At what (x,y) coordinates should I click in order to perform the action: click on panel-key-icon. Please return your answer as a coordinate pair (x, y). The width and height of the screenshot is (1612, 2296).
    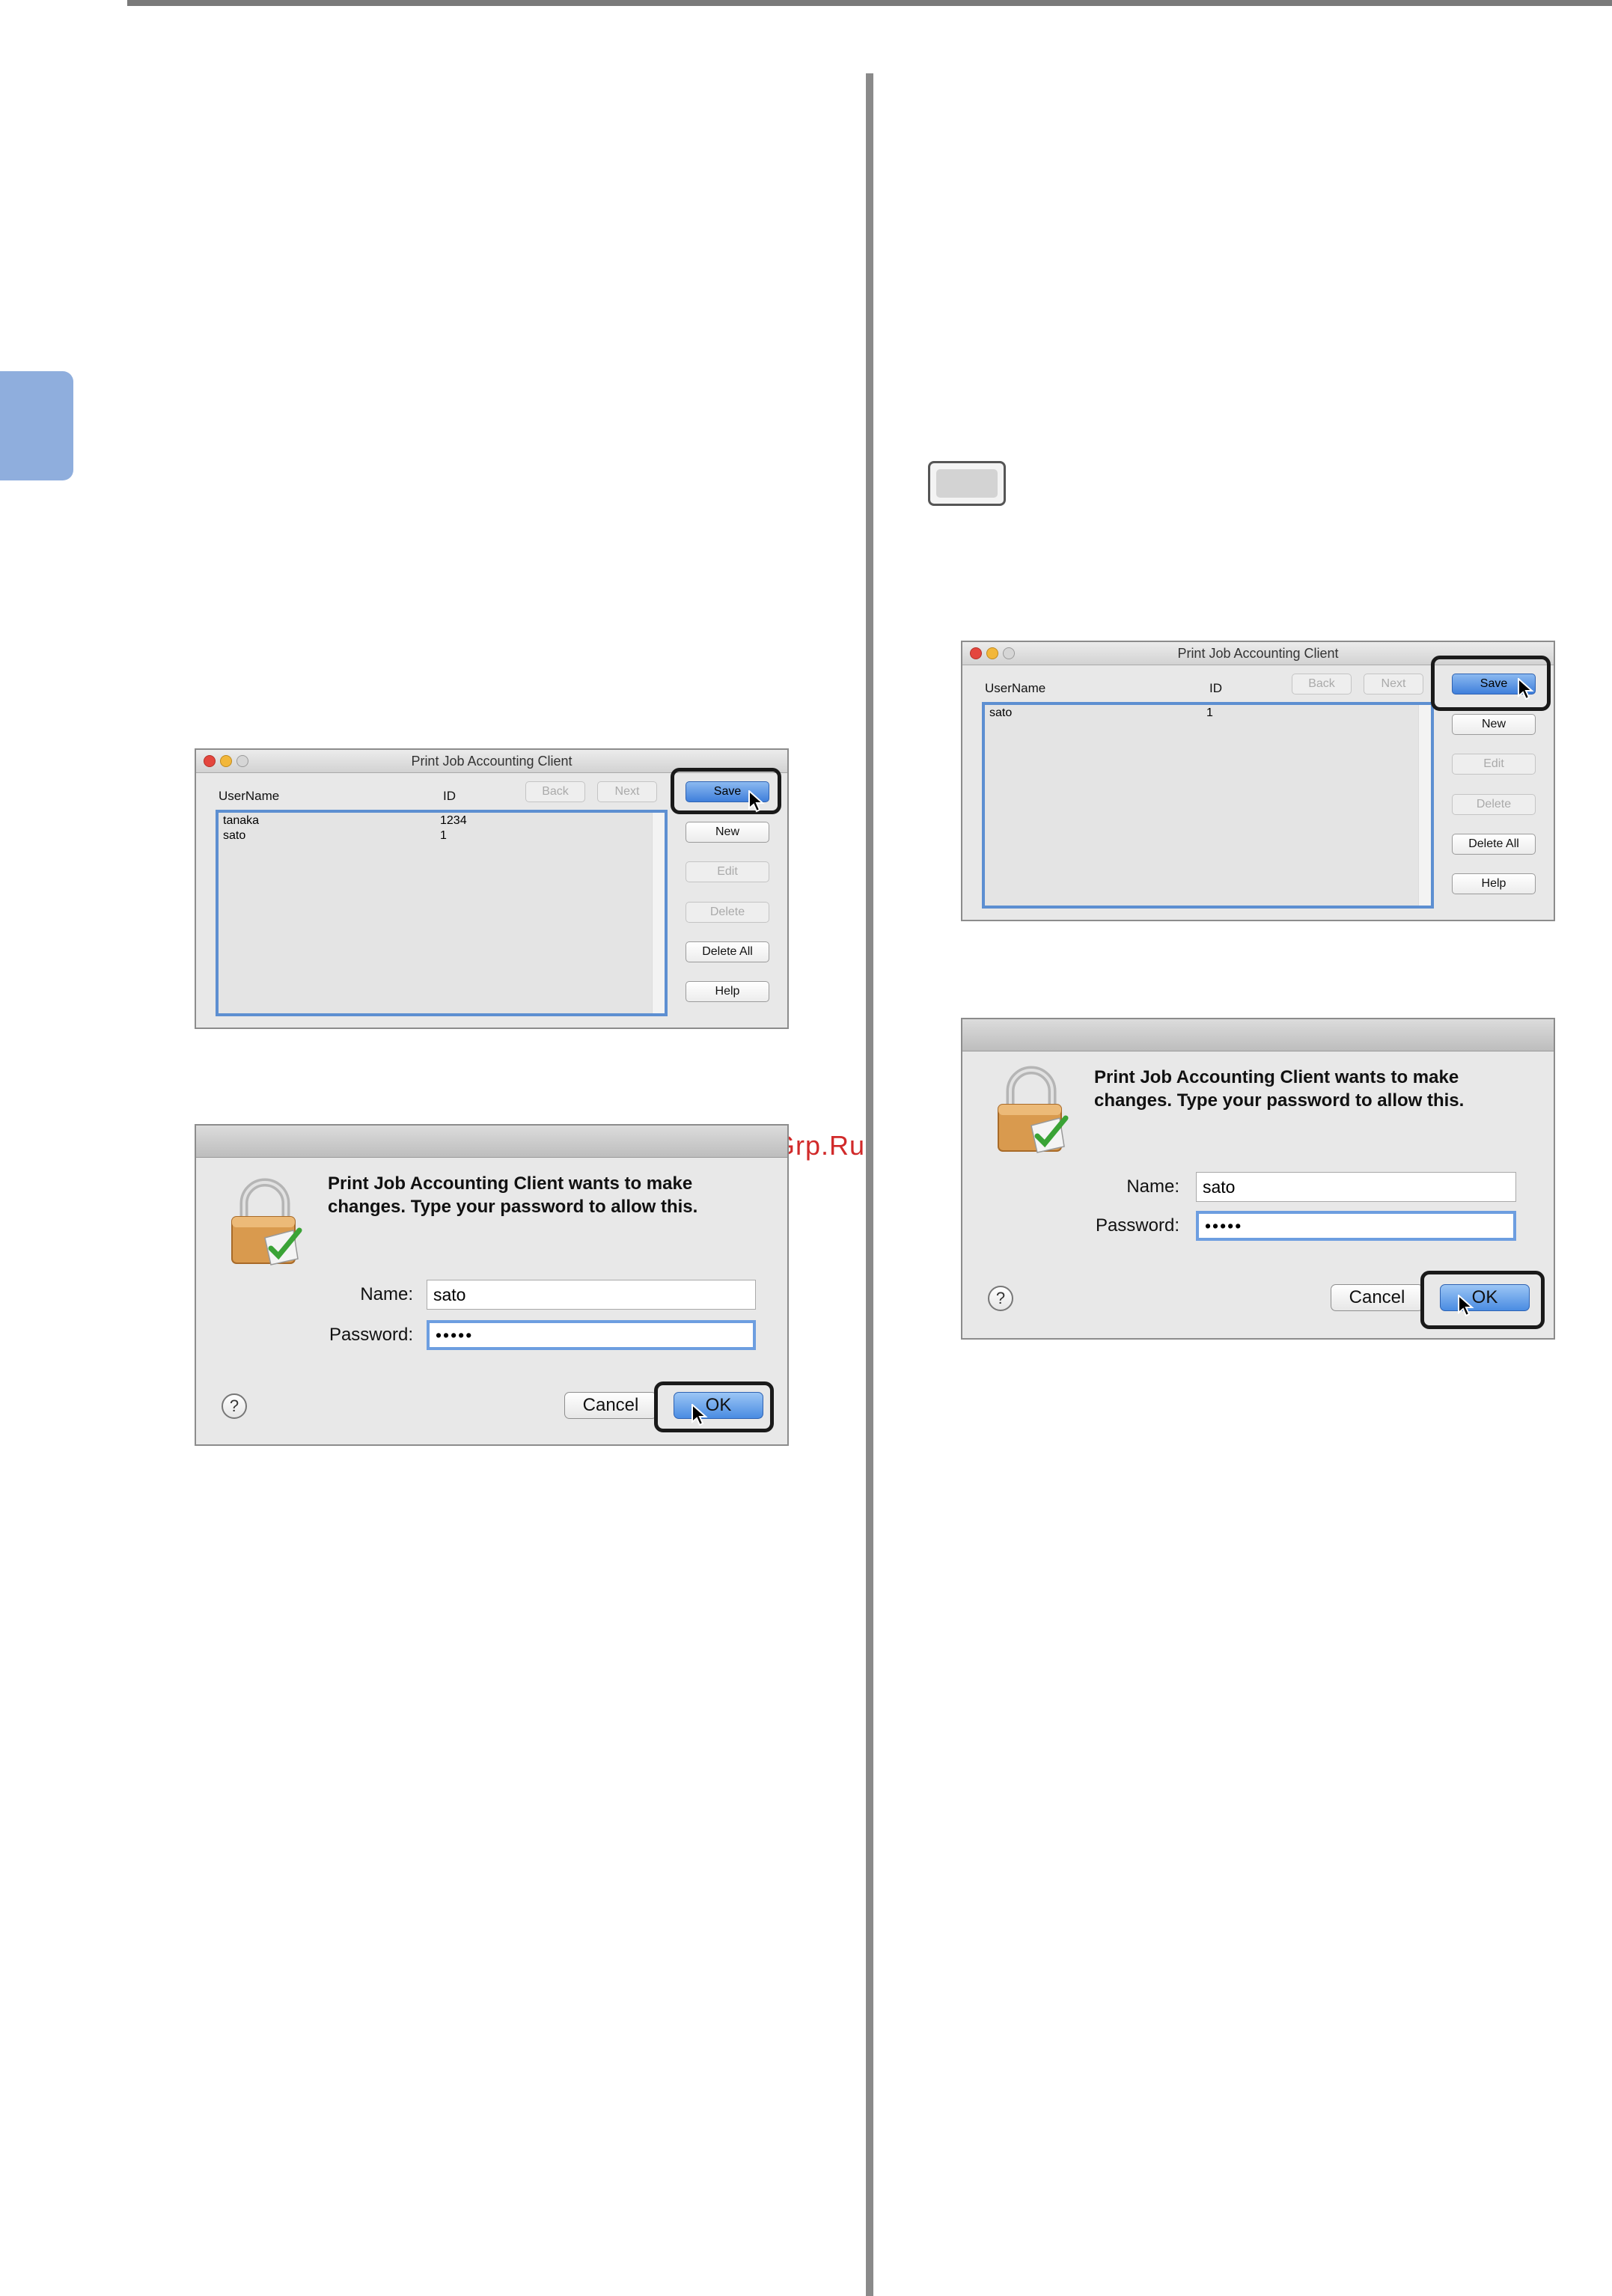
    Looking at the image, I should click on (967, 483).